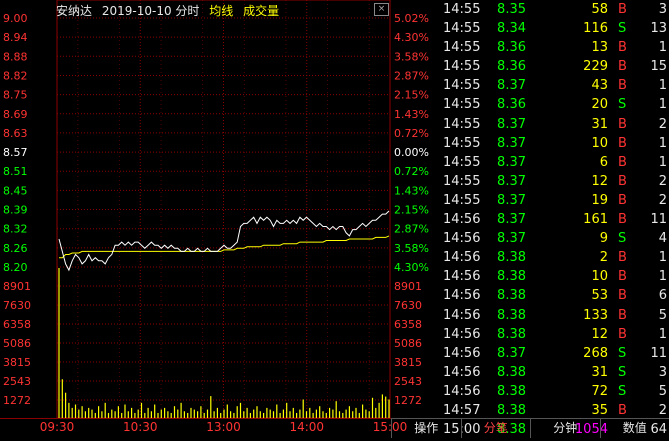 This screenshot has height=441, width=669. I want to click on tick-row: 14:558.3719B2, so click(553, 200).